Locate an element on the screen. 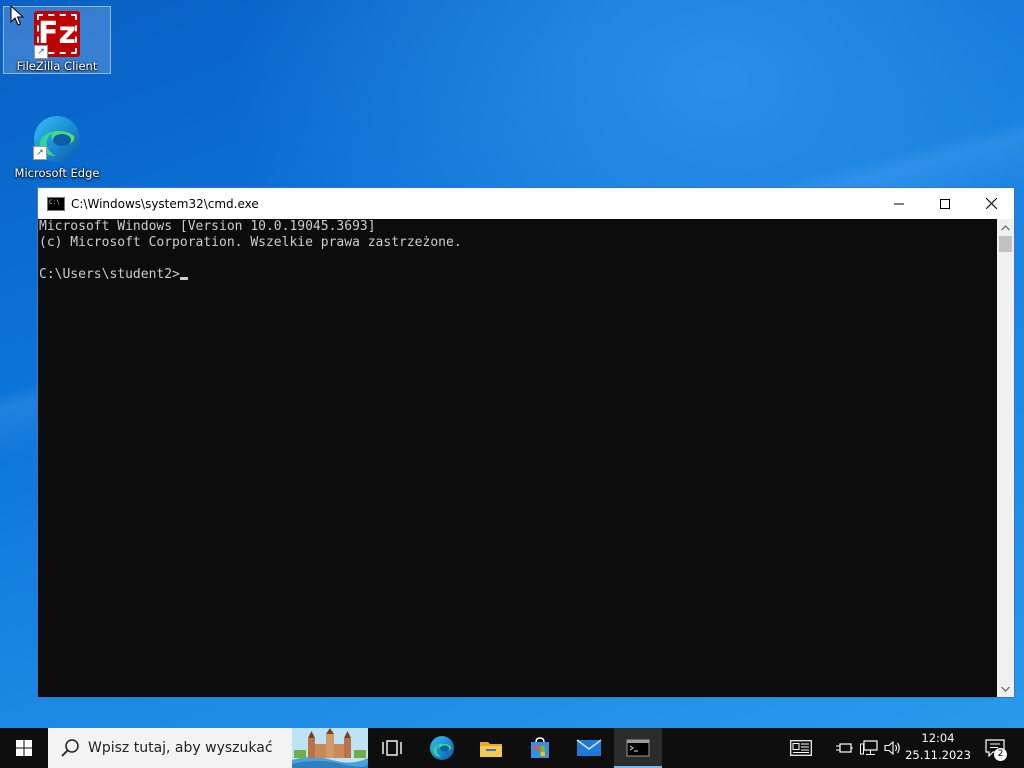 The image size is (1024, 768). taskbar-edge is located at coordinates (442, 748).